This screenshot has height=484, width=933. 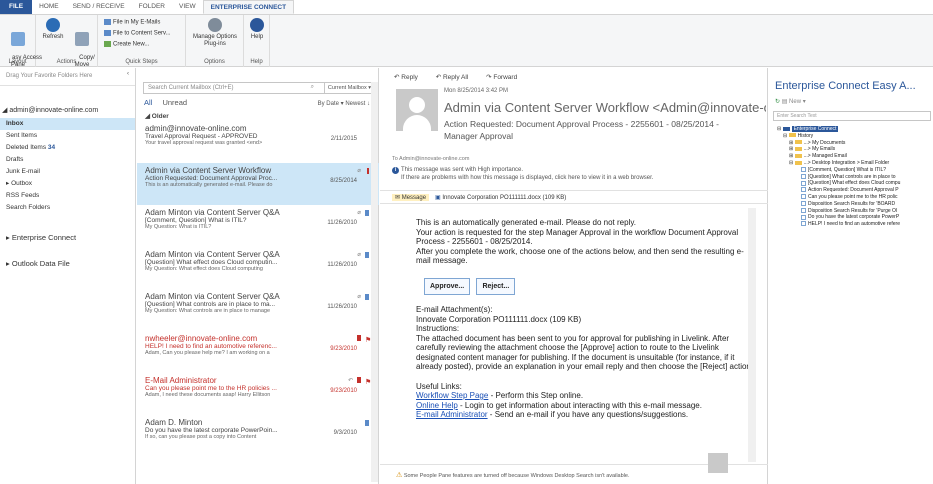 What do you see at coordinates (67, 124) in the screenshot?
I see `folder-inbox: Inbox` at bounding box center [67, 124].